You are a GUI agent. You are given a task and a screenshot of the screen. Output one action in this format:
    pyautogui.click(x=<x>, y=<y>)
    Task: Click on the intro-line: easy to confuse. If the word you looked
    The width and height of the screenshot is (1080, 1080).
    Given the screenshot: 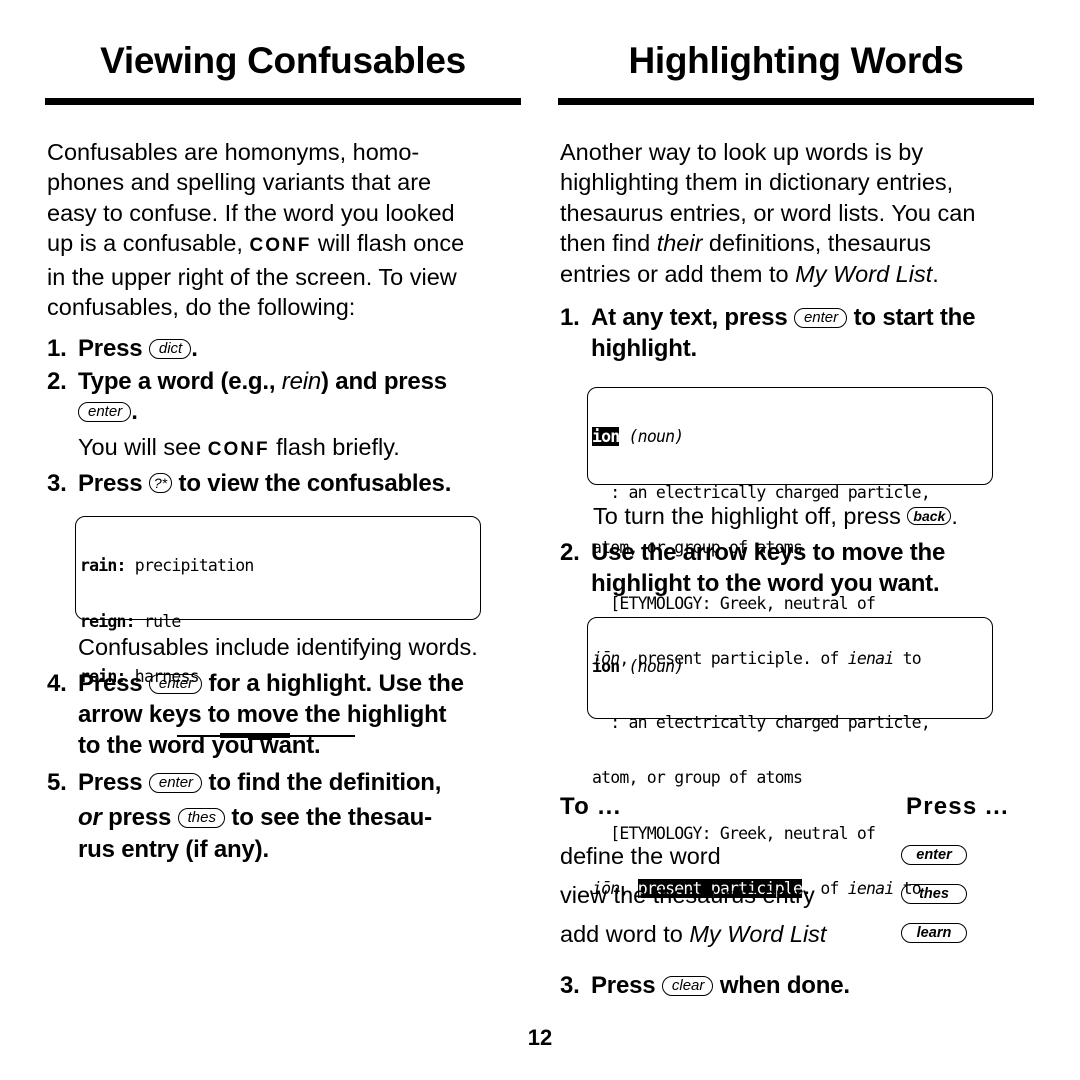 What is the action you would take?
    pyautogui.click(x=251, y=212)
    